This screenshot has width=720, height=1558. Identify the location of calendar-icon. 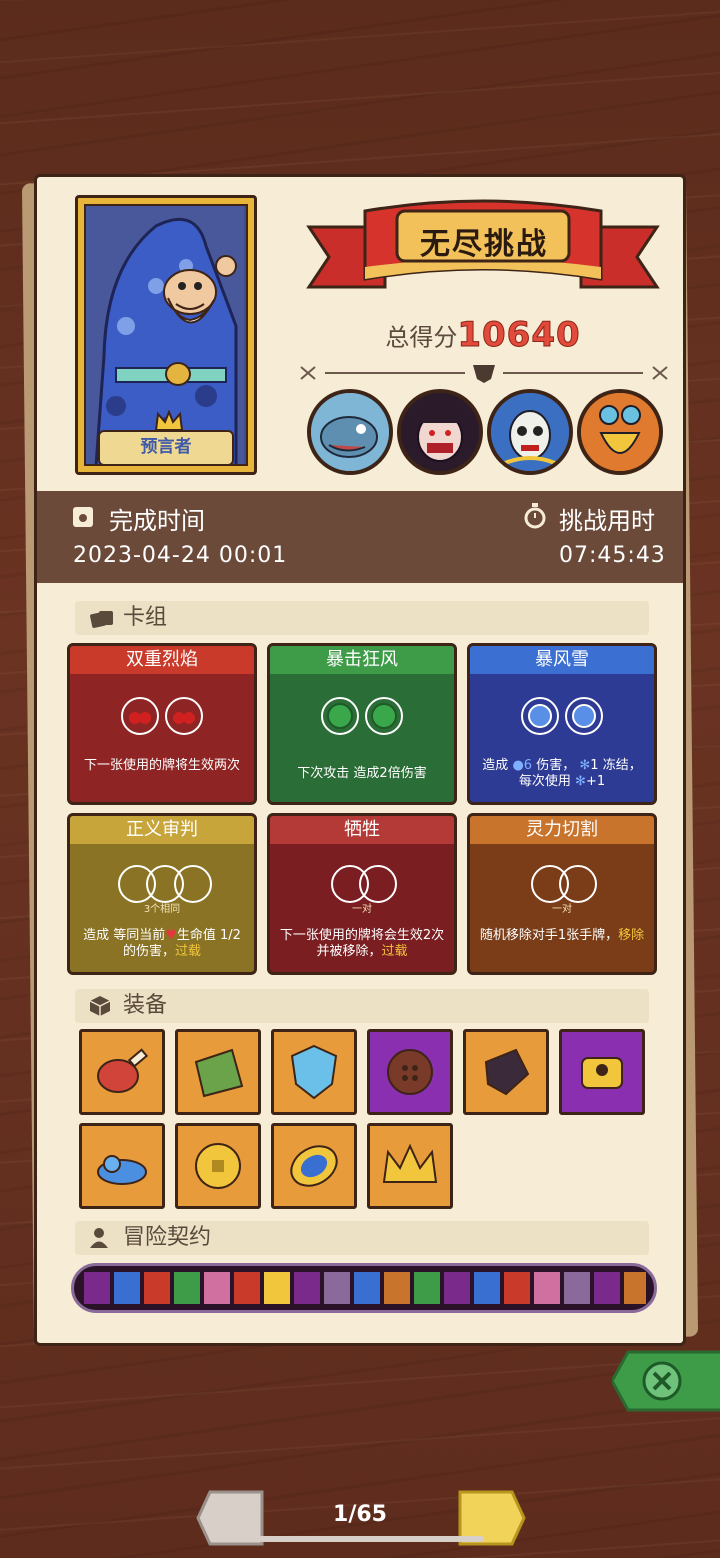
(83, 517).